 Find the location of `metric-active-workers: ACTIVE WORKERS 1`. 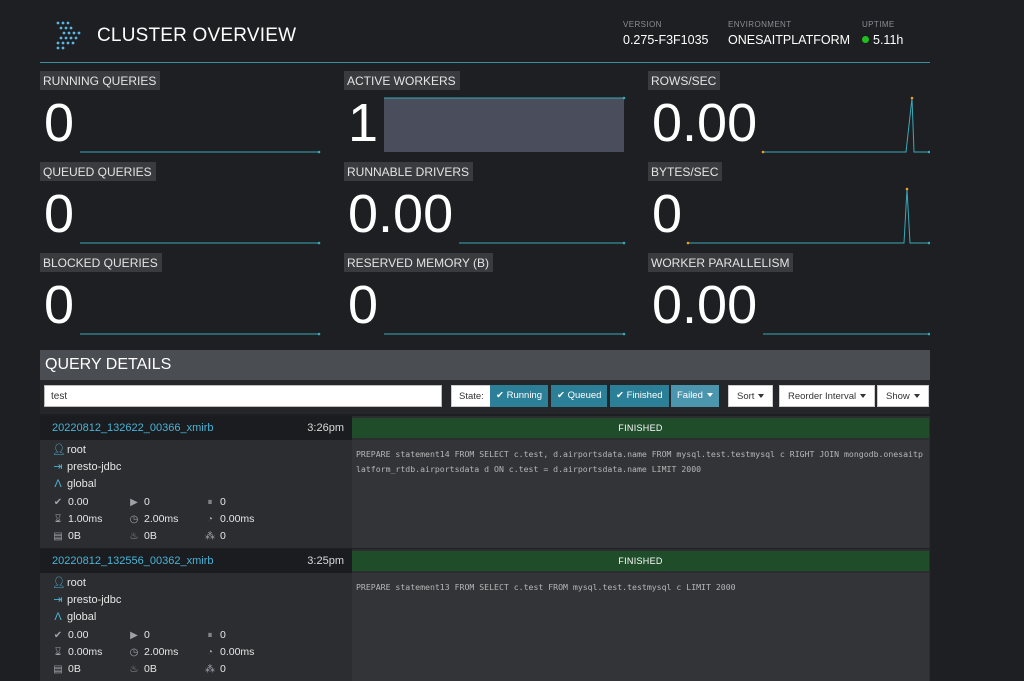

metric-active-workers: ACTIVE WORKERS 1 is located at coordinates (485, 113).